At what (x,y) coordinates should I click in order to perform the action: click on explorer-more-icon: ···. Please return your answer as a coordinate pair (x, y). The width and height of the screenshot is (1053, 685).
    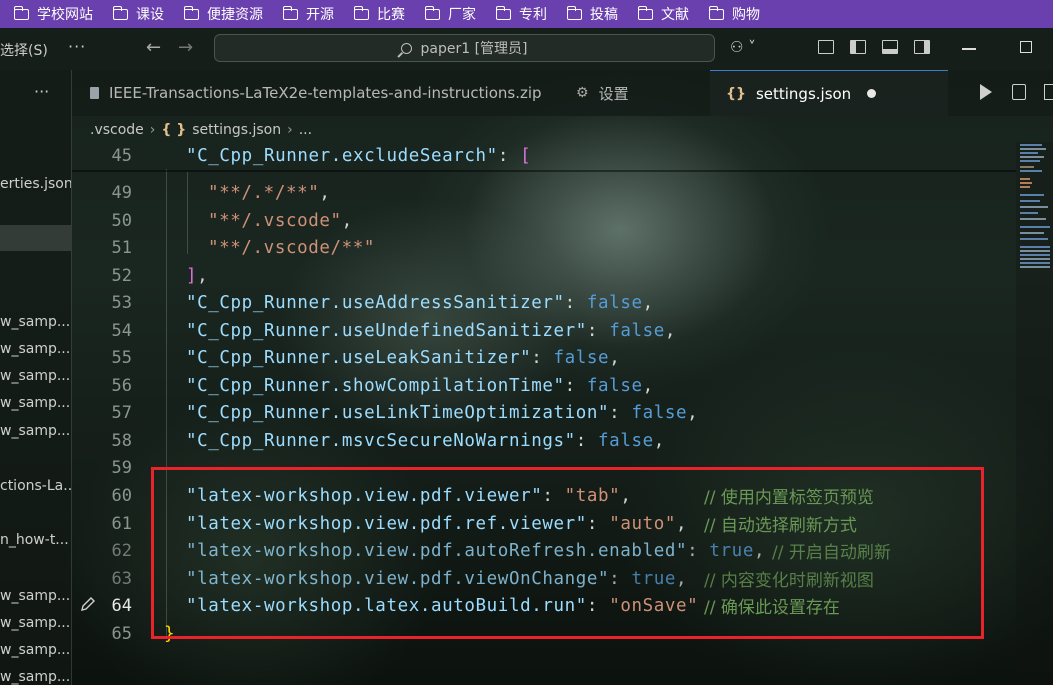
    Looking at the image, I should click on (41, 91).